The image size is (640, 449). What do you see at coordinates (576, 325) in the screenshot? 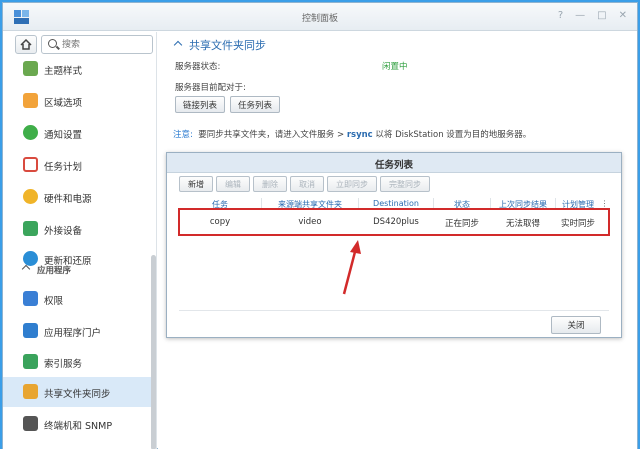
I see `close-button: 关闭` at bounding box center [576, 325].